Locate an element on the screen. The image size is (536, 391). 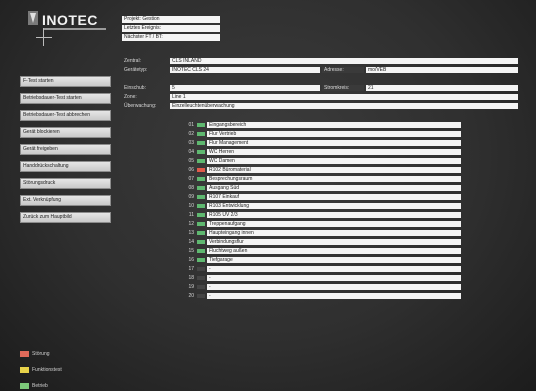
circuit-number: 03 is located at coordinates (191, 143).